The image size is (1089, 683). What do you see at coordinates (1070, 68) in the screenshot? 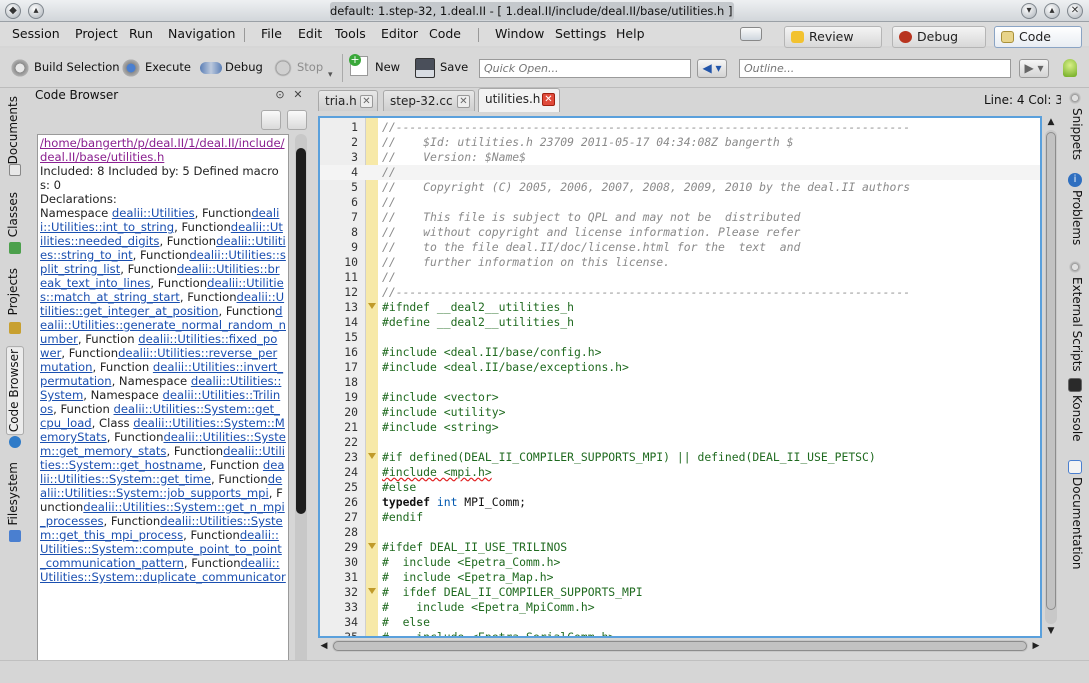
I see `lightbulb-icon` at bounding box center [1070, 68].